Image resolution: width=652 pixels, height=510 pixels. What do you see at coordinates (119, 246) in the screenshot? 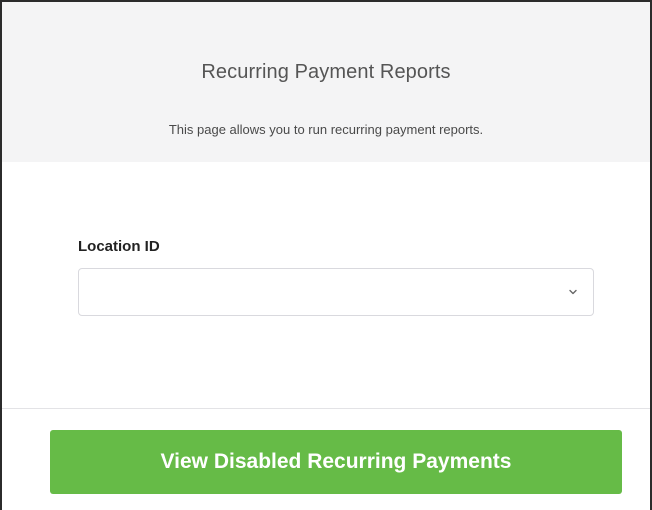
I see `location-id-label: Location ID` at bounding box center [119, 246].